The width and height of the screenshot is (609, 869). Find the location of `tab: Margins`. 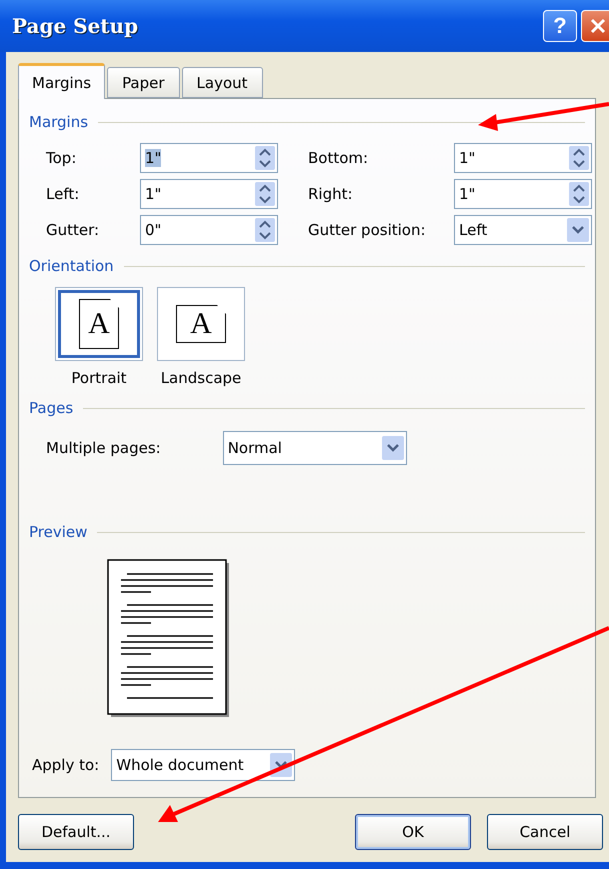

tab: Margins is located at coordinates (62, 81).